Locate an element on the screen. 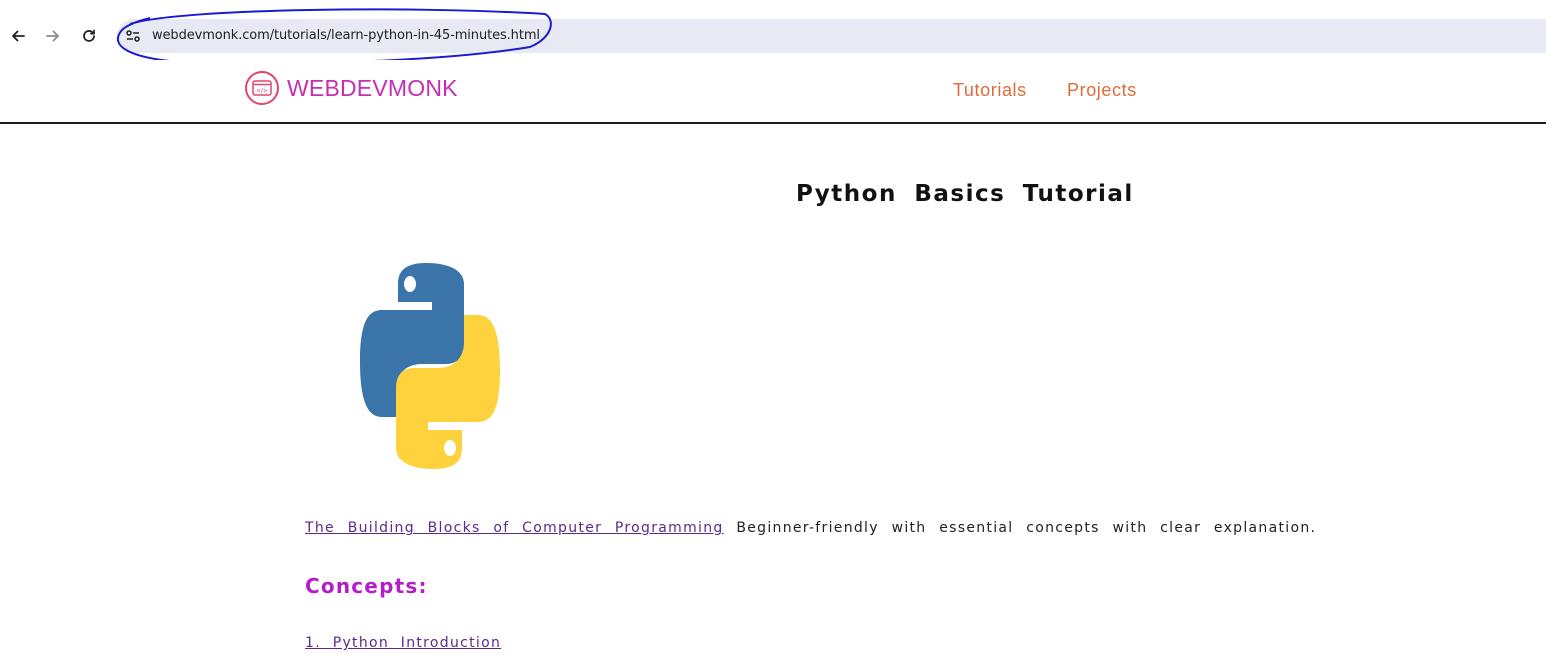  reload-icon is located at coordinates (89, 35).